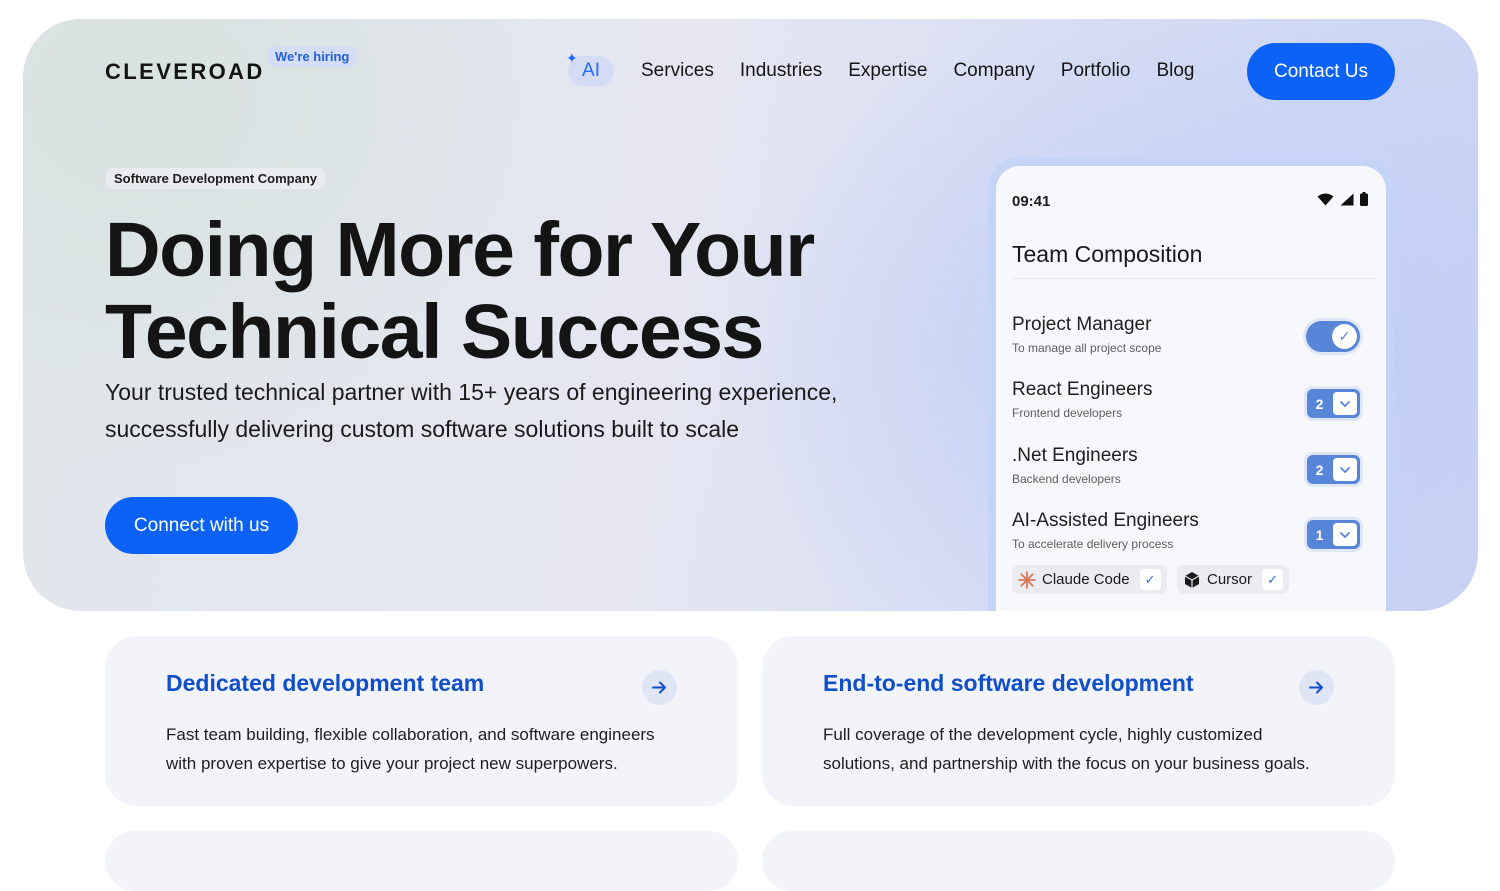  I want to click on nav-item-industries: Industries, so click(781, 71).